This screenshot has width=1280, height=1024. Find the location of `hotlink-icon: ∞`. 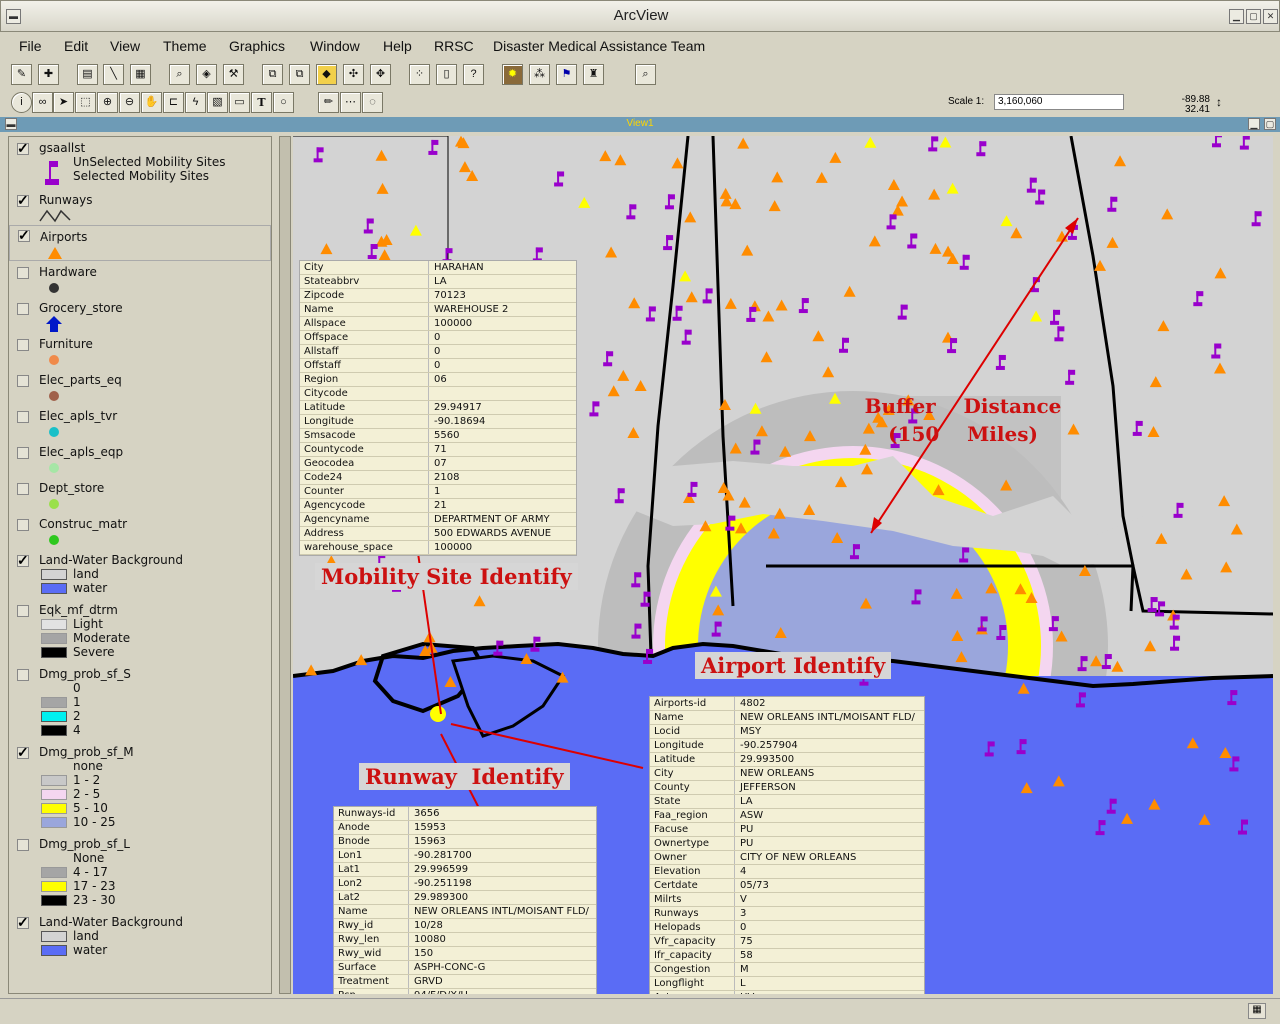

hotlink-icon: ∞ is located at coordinates (42, 102).